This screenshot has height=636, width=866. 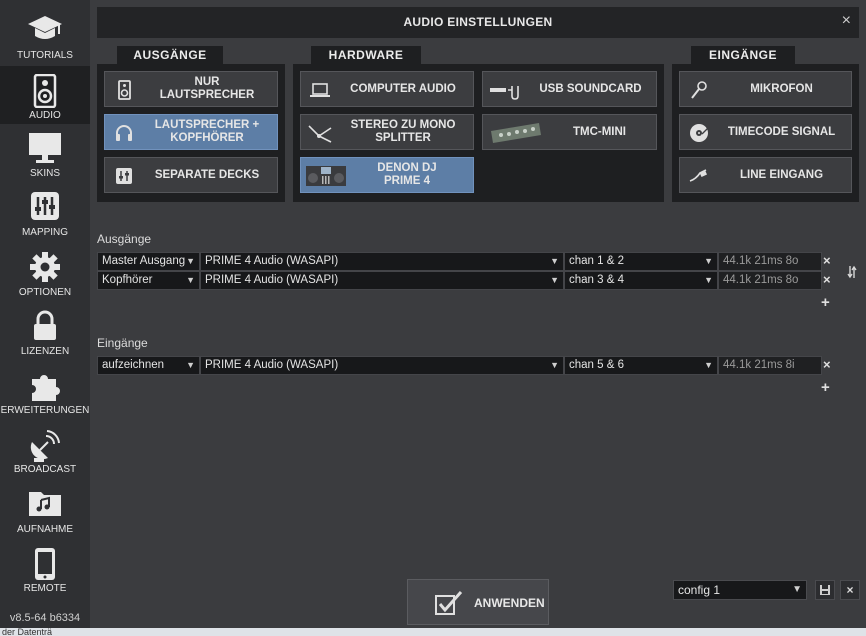 I want to click on add-input-button: +, so click(x=825, y=387).